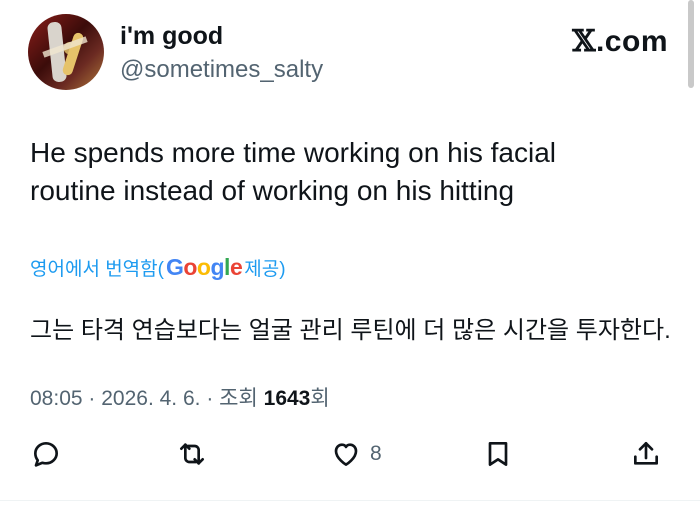 The height and width of the screenshot is (509, 700). I want to click on translation-attribution: 영어에서 번역함( Google 제공), so click(158, 267).